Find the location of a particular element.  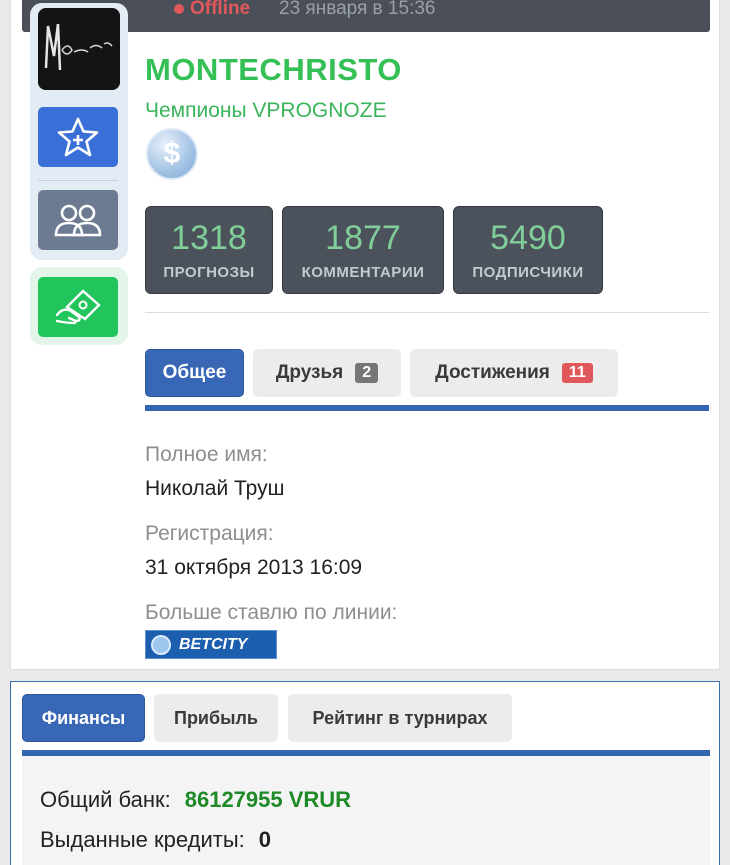

tab-profit: Прибыль is located at coordinates (216, 718).